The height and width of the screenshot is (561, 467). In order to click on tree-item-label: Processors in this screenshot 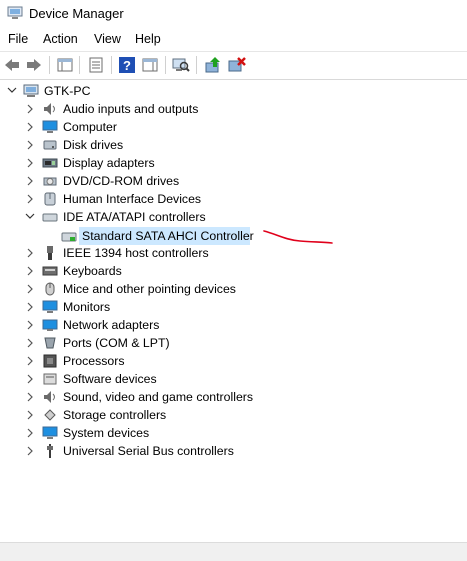, I will do `click(94, 361)`.